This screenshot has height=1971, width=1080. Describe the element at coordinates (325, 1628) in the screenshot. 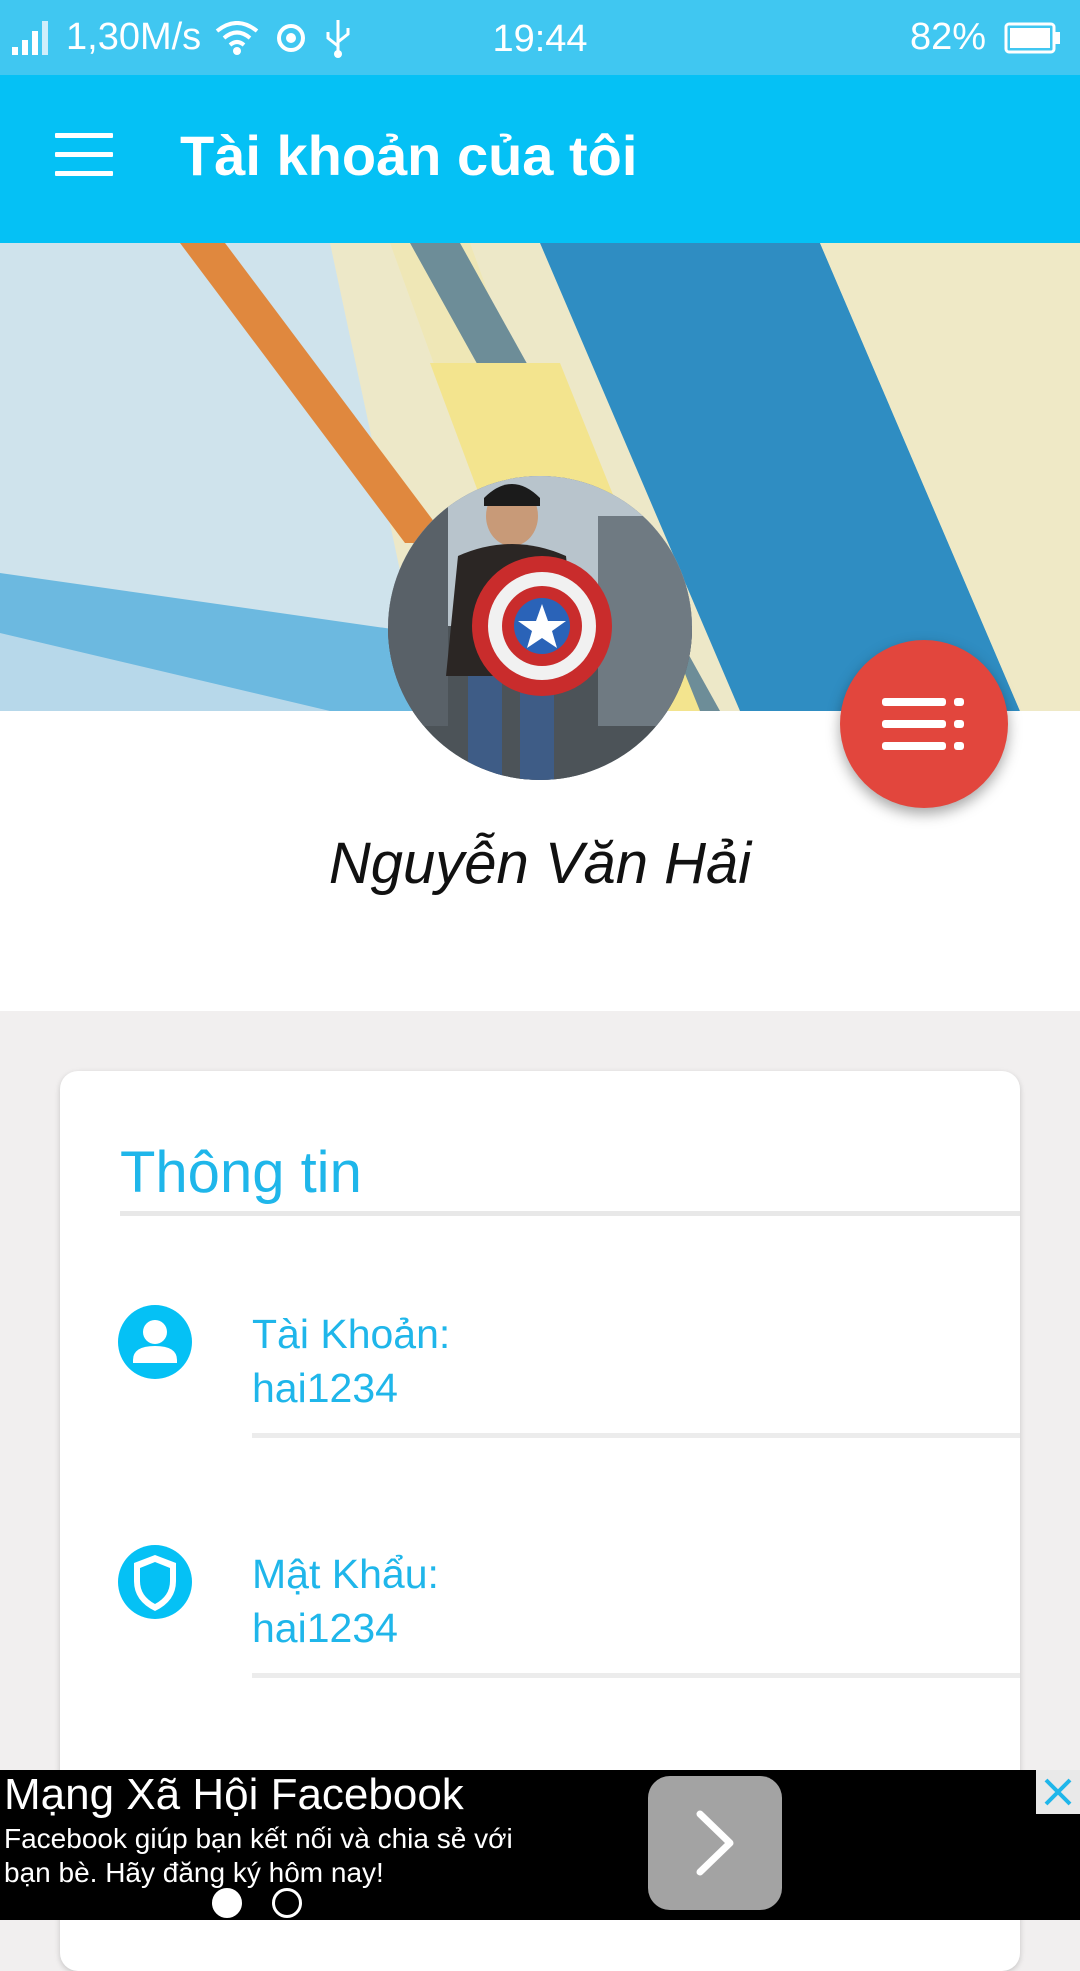

I see `password-value: hai1234` at that location.